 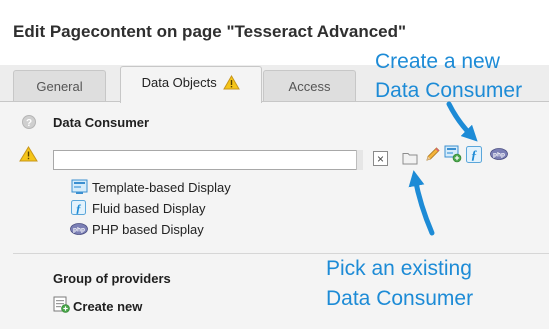 What do you see at coordinates (179, 82) in the screenshot?
I see `tab-data-objects-label: Data Objects` at bounding box center [179, 82].